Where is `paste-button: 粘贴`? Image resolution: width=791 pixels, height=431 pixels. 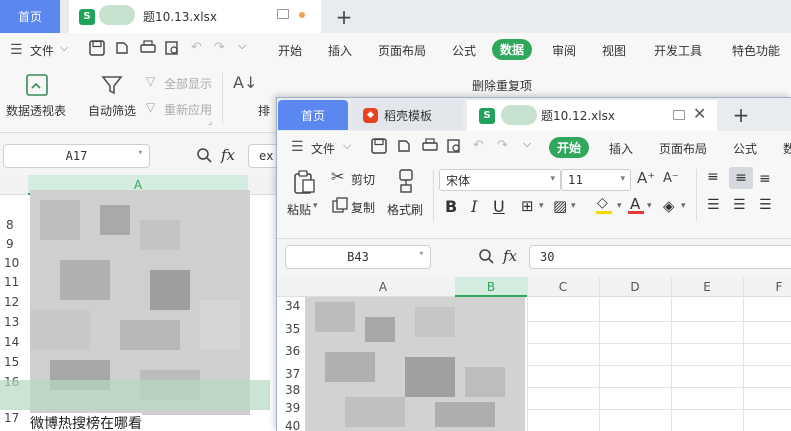 paste-button: 粘贴 is located at coordinates (299, 209).